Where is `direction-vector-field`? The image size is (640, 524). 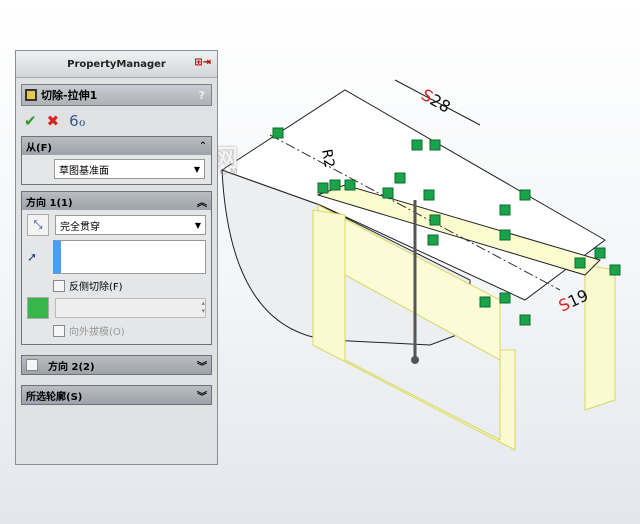
direction-vector-field is located at coordinates (129, 257).